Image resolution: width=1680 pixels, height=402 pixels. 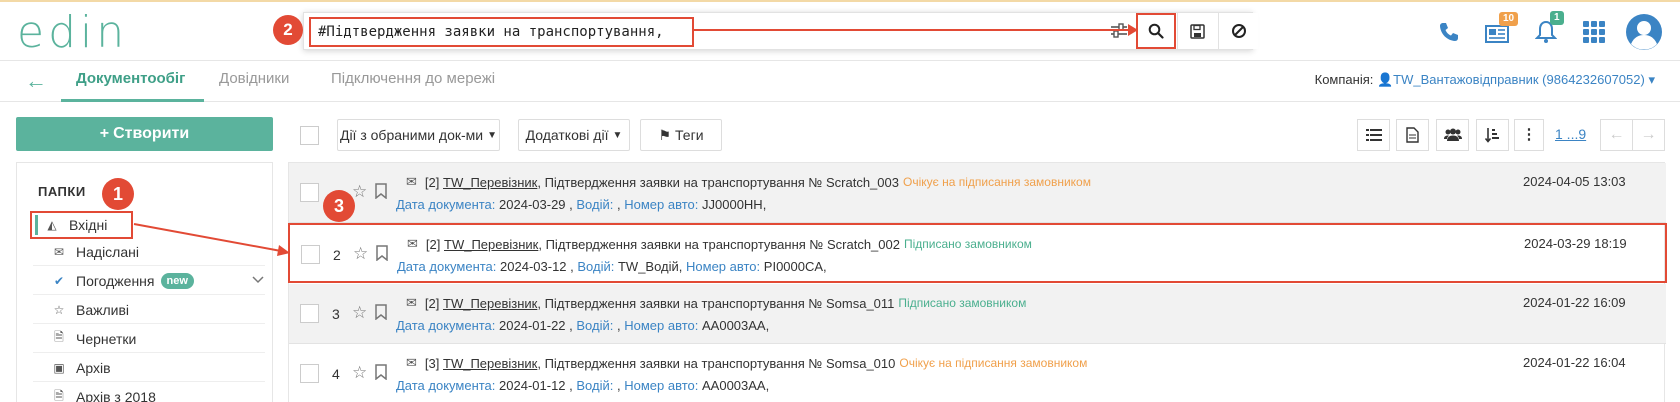 What do you see at coordinates (144, 134) in the screenshot?
I see `create-button: + Створити` at bounding box center [144, 134].